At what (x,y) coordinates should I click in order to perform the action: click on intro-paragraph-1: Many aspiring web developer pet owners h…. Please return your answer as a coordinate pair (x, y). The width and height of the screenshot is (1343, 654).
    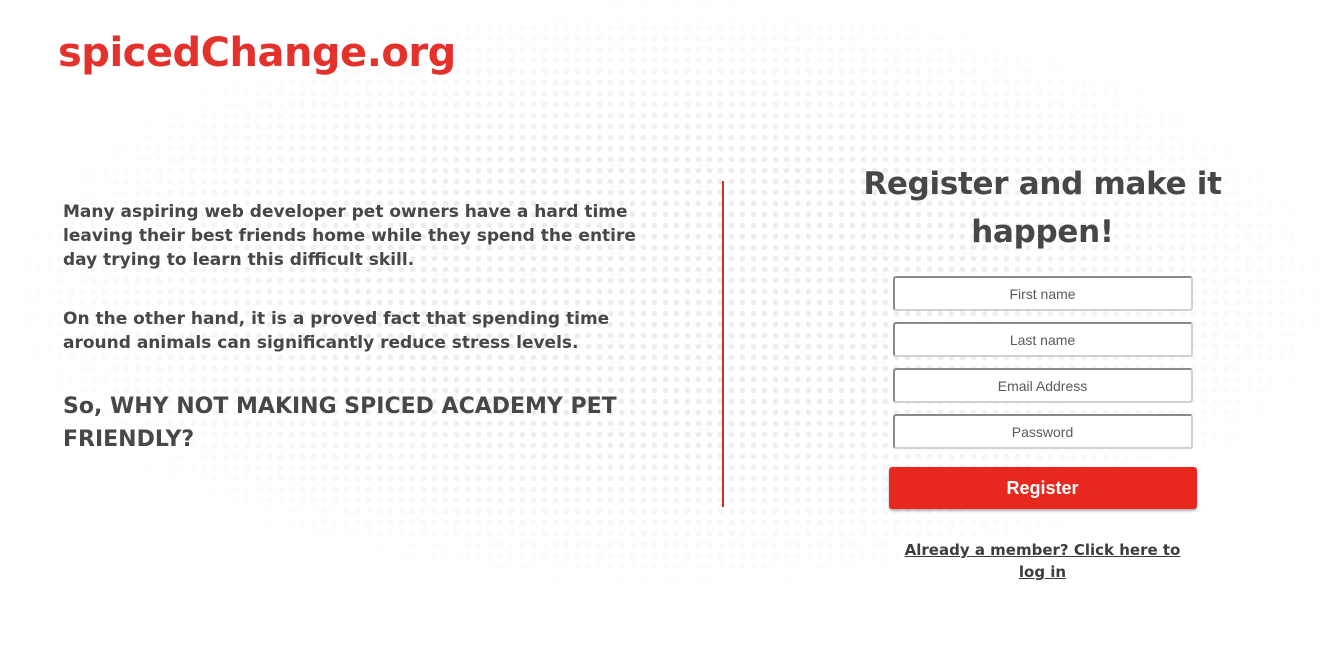
    Looking at the image, I should click on (349, 236).